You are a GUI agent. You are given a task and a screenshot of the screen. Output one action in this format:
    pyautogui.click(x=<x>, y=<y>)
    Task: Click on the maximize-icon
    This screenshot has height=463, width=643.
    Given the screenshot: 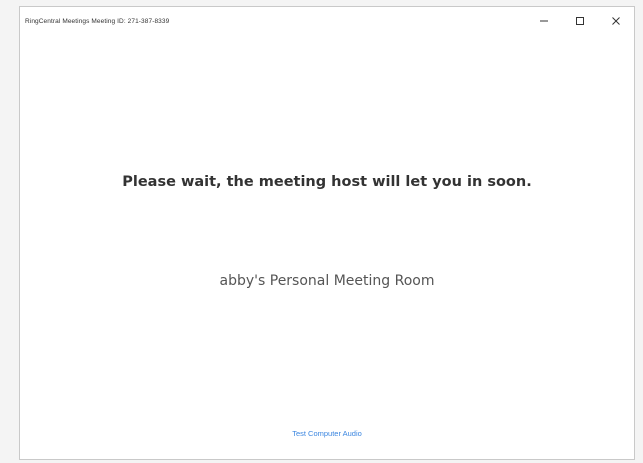 What is the action you would take?
    pyautogui.click(x=580, y=21)
    